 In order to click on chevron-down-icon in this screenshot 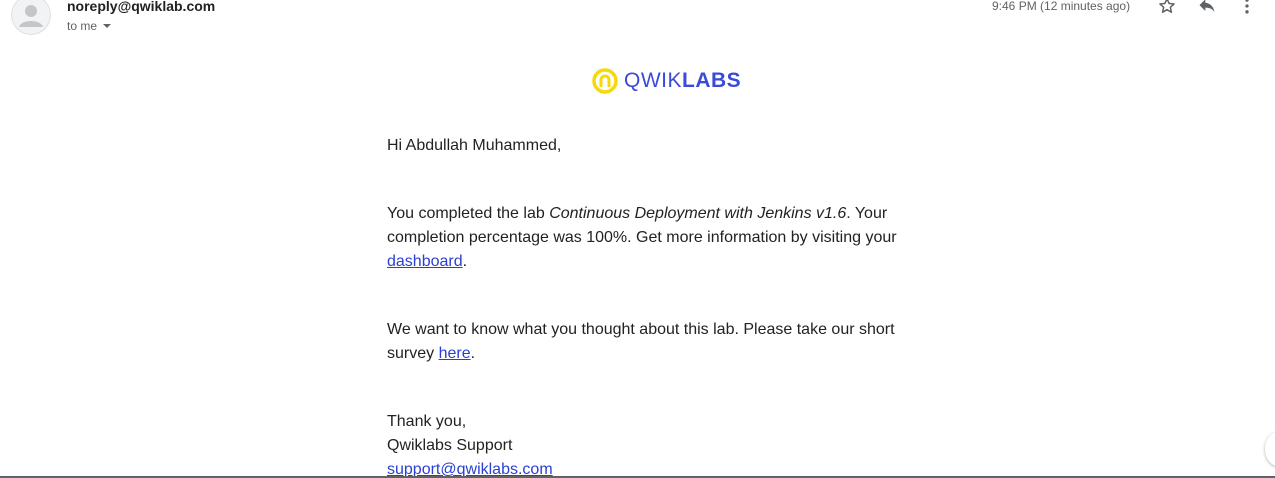, I will do `click(107, 26)`.